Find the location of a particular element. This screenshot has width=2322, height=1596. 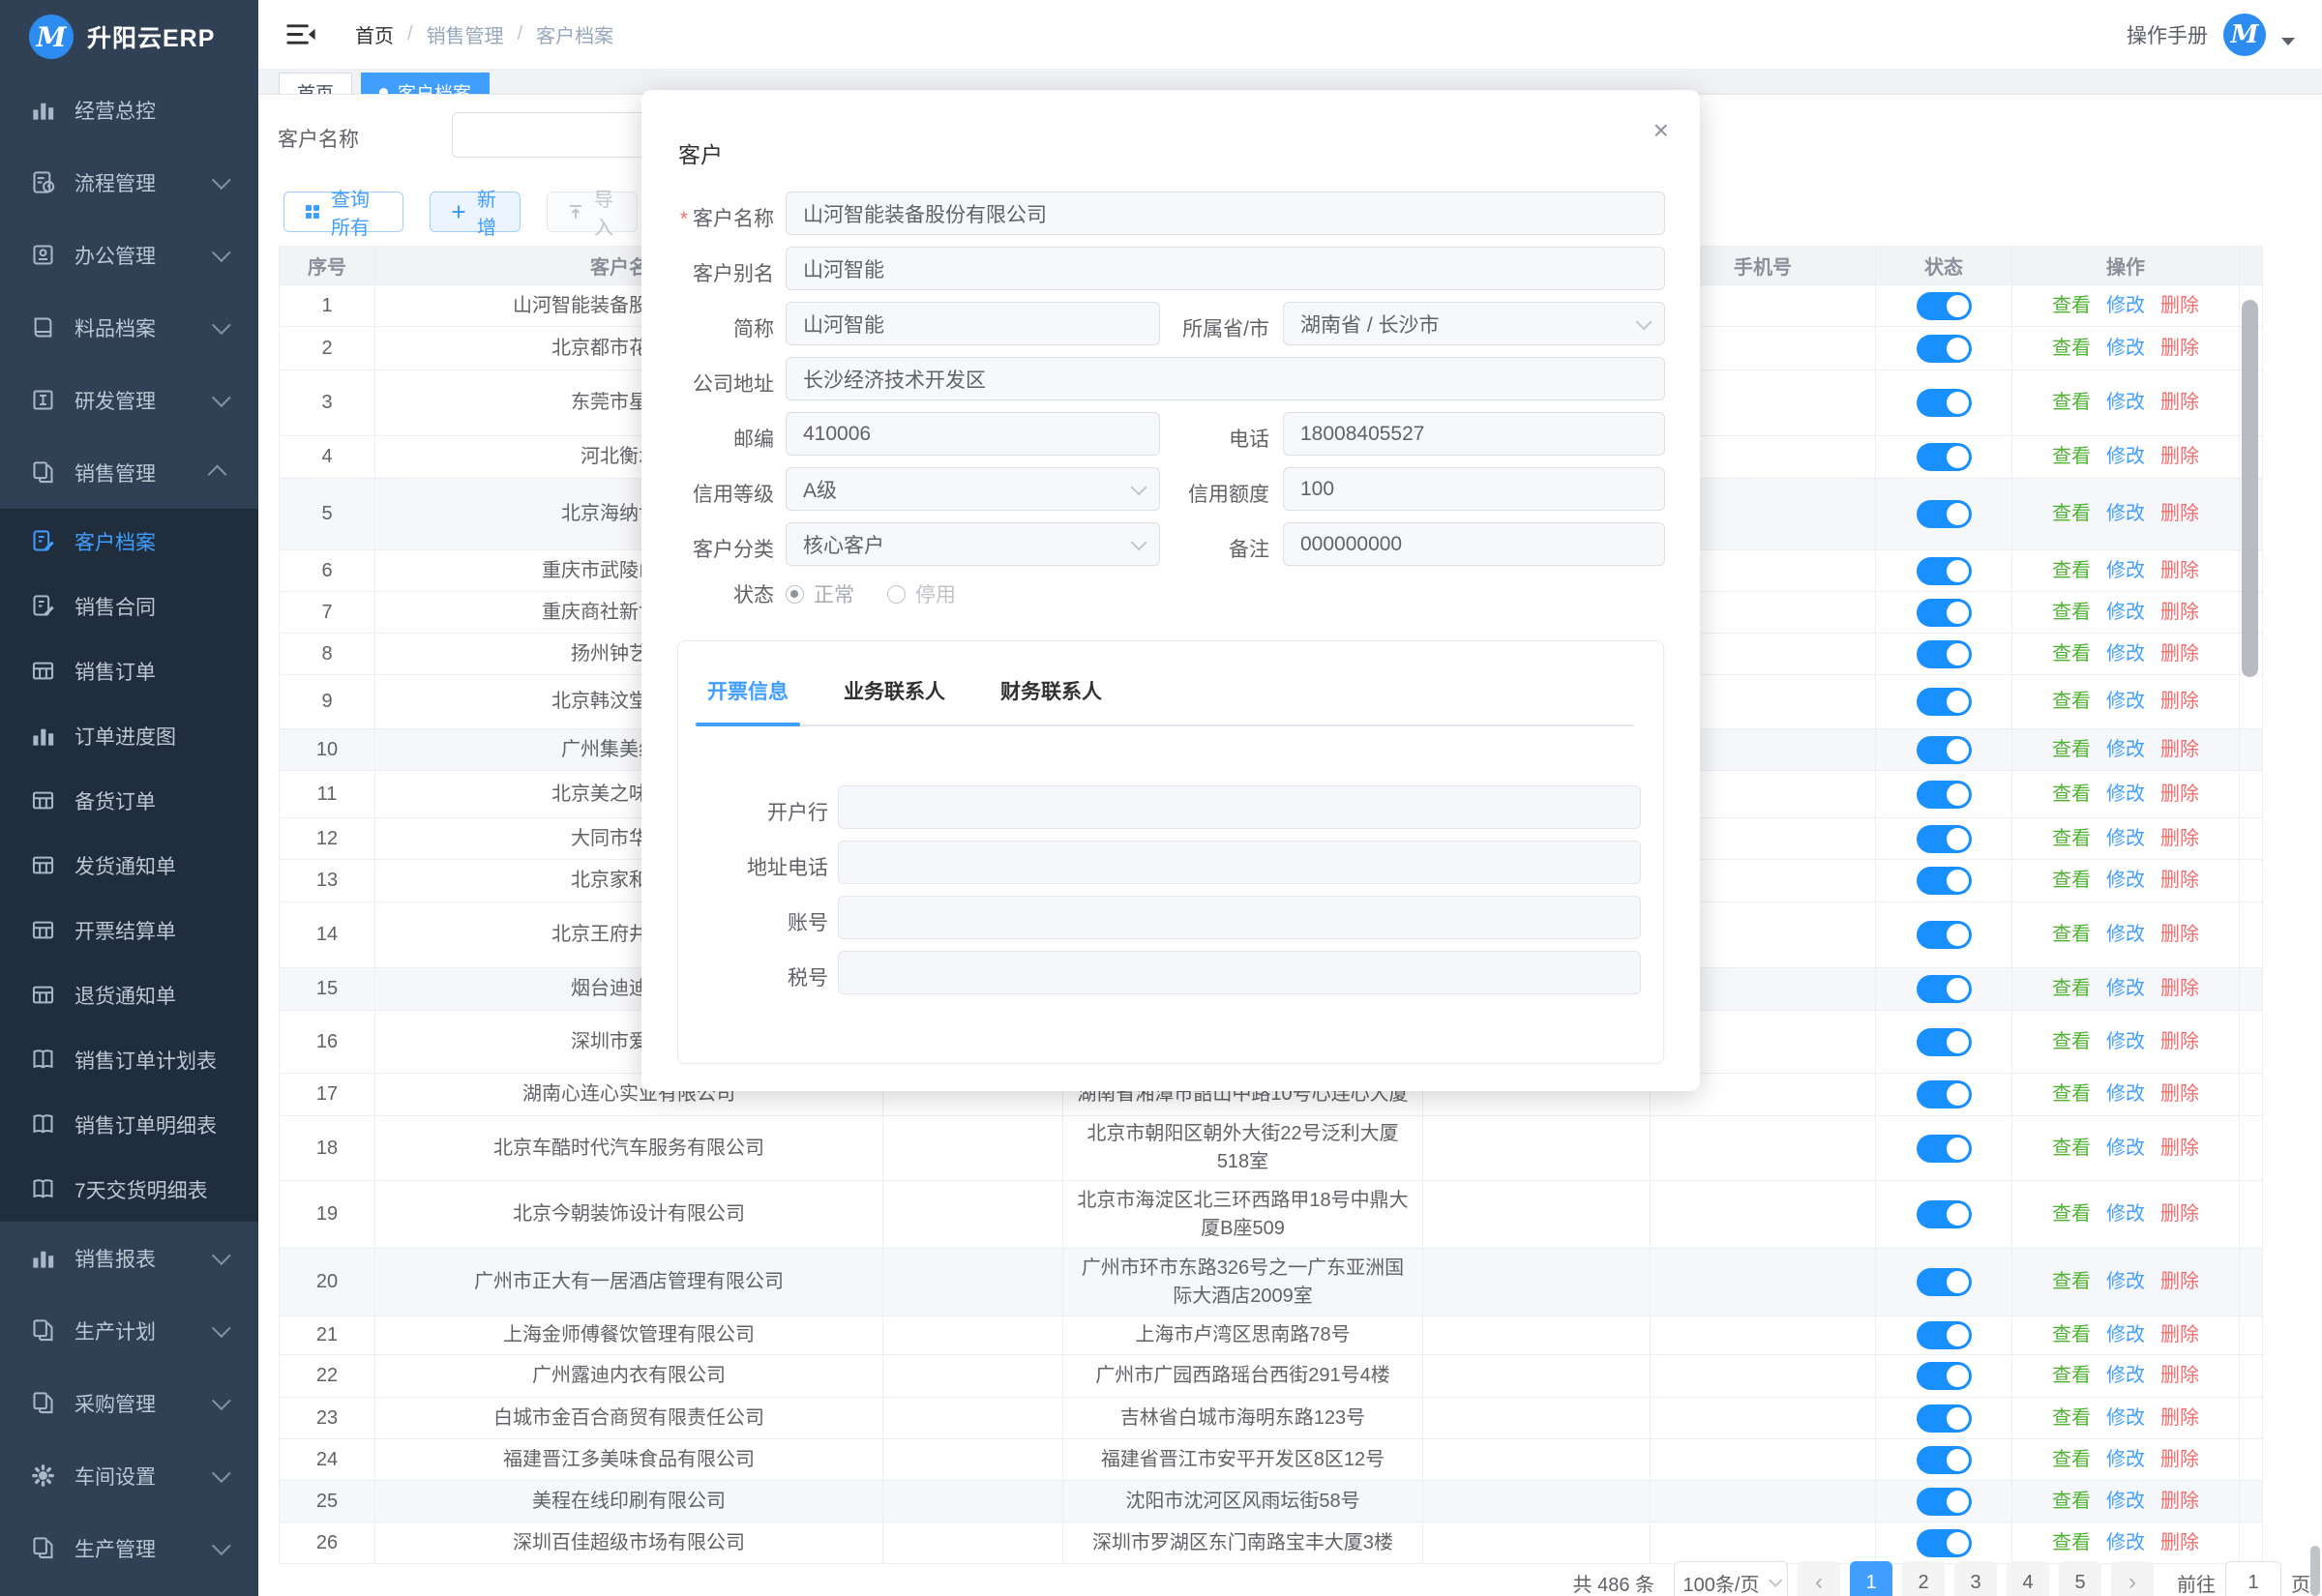

manual-link: 操作手册 is located at coordinates (2167, 34).